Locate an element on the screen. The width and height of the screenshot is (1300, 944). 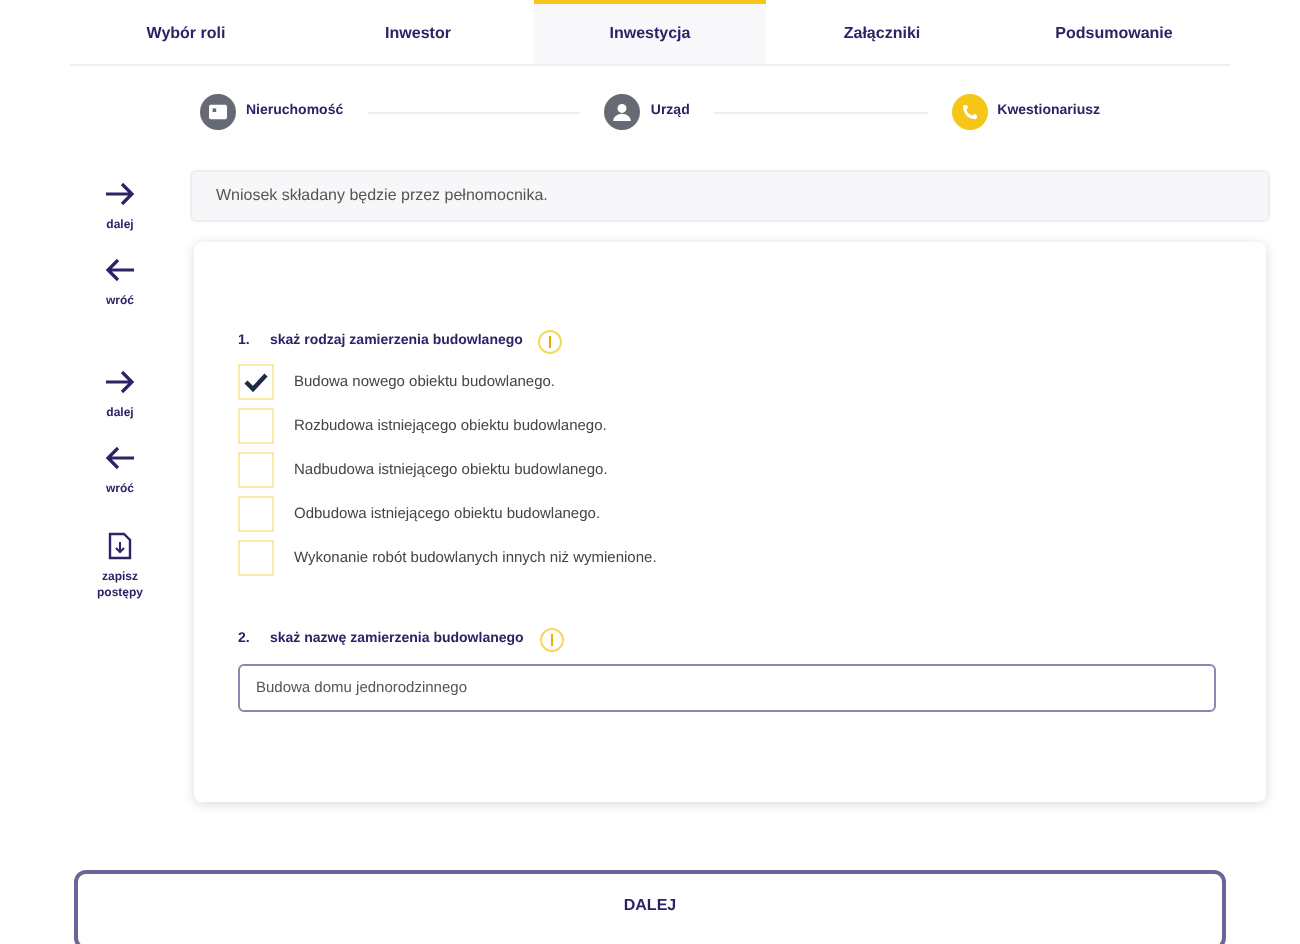
next-button: DALEJ is located at coordinates (650, 907).